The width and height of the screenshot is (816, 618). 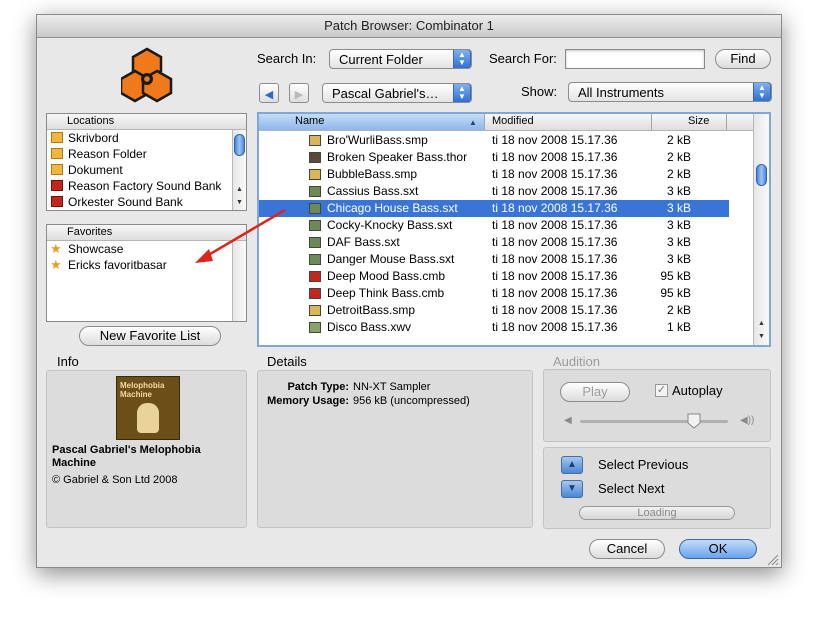 I want to click on documents-folder-icon, so click(x=57, y=169).